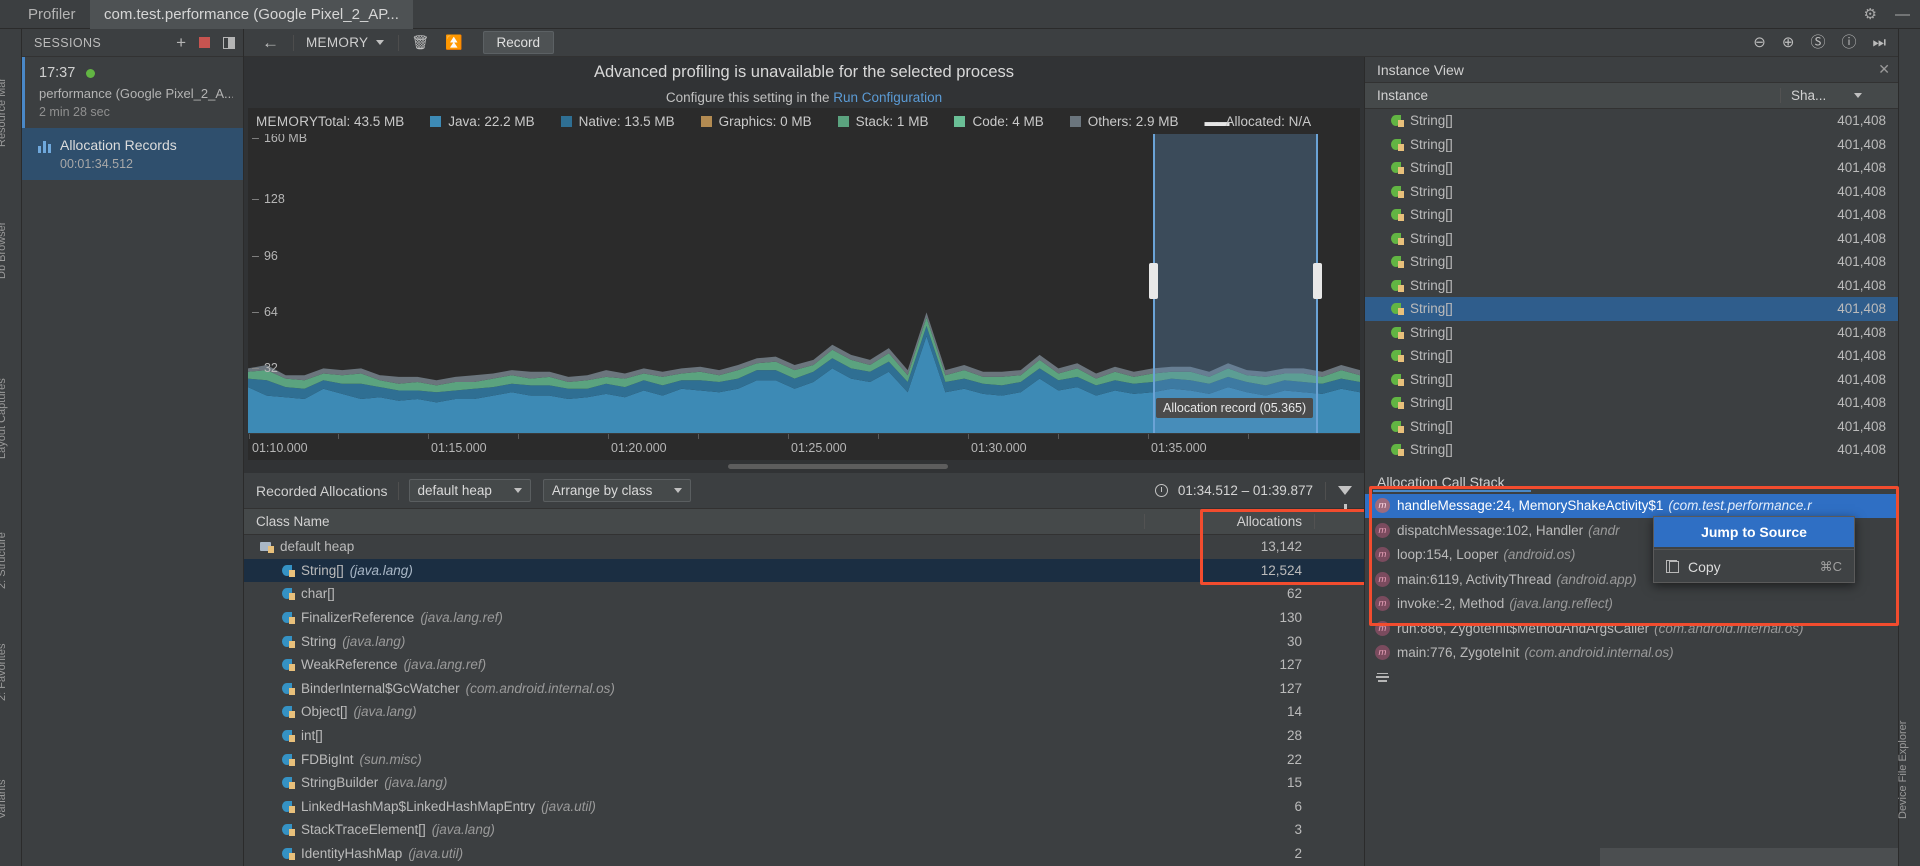  I want to click on column-header-instance: Instance, so click(1572, 95).